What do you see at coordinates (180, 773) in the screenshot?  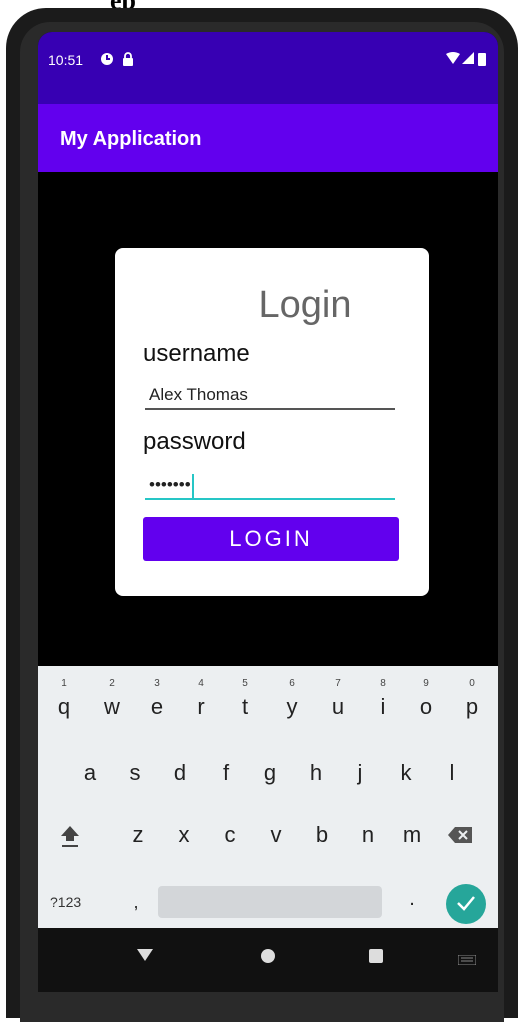 I see `key-d: d` at bounding box center [180, 773].